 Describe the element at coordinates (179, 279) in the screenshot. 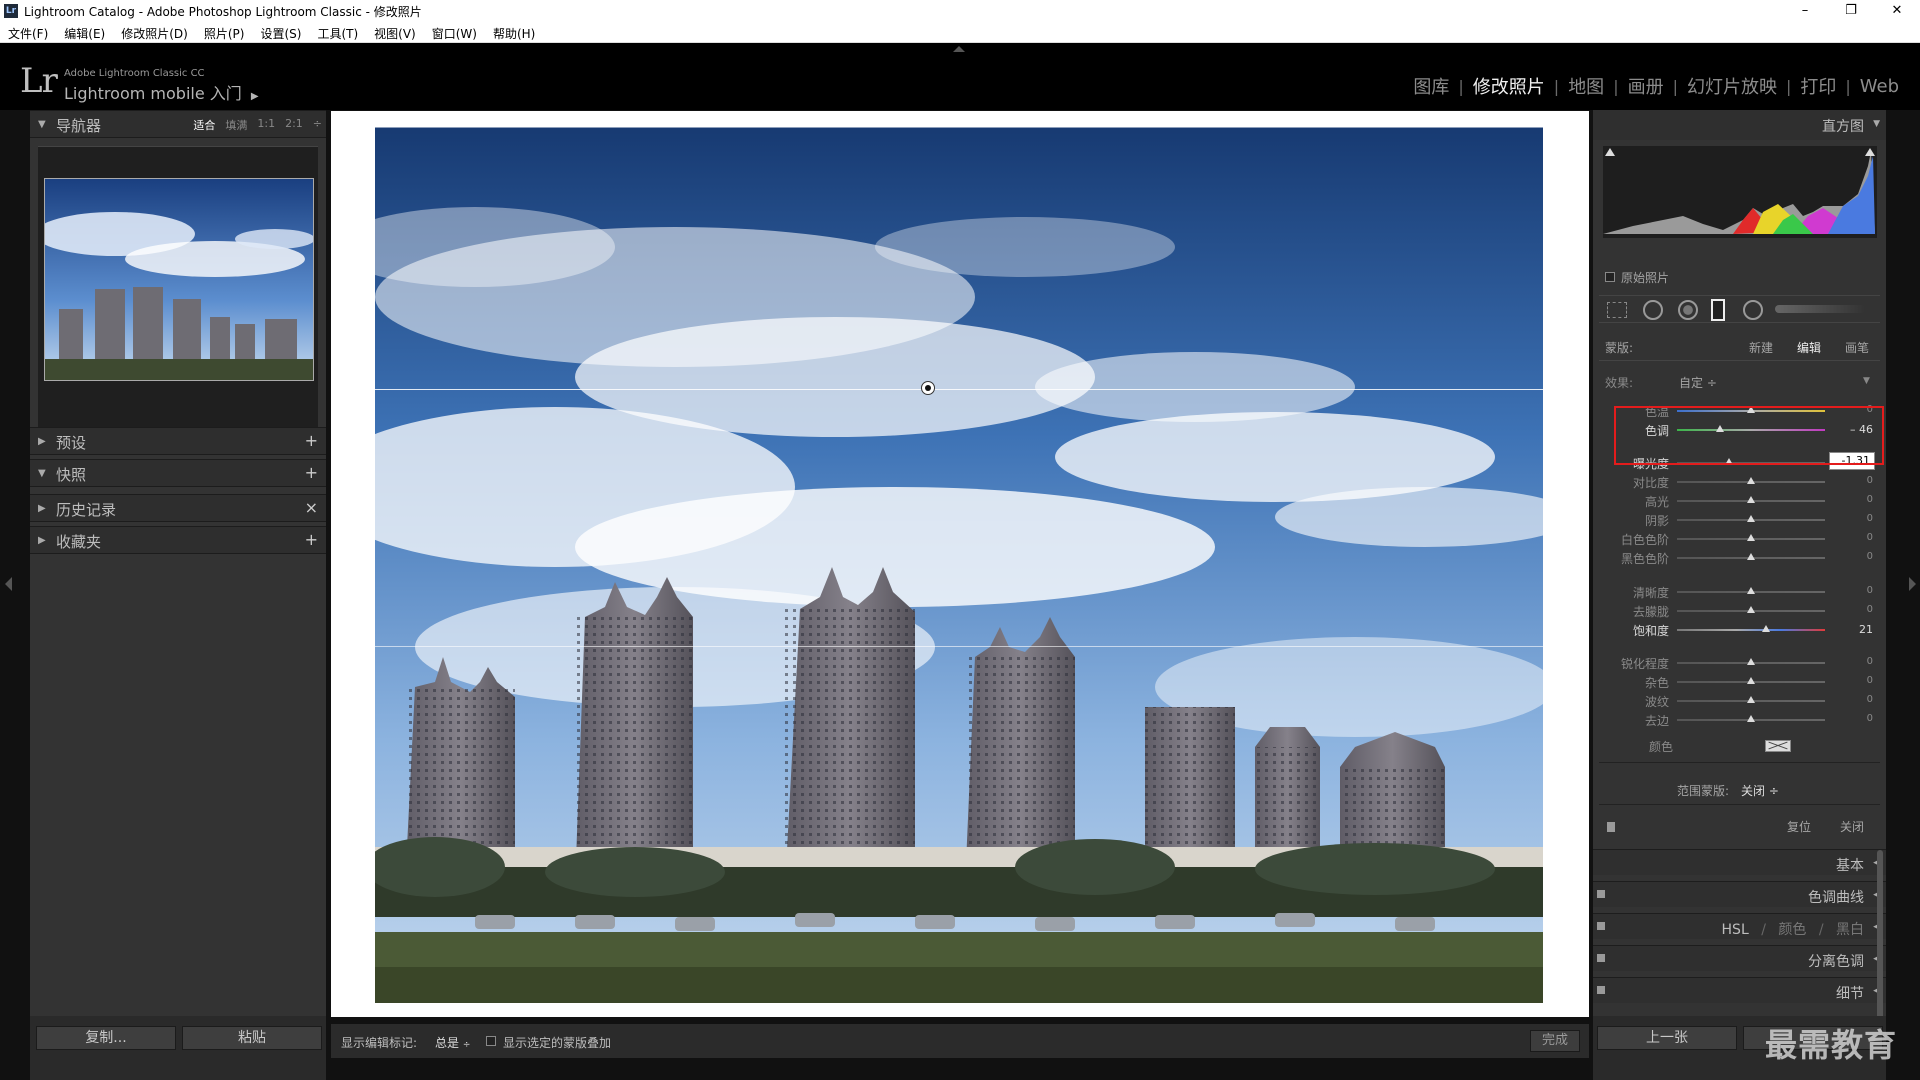

I see `navigator-thumbnail` at that location.